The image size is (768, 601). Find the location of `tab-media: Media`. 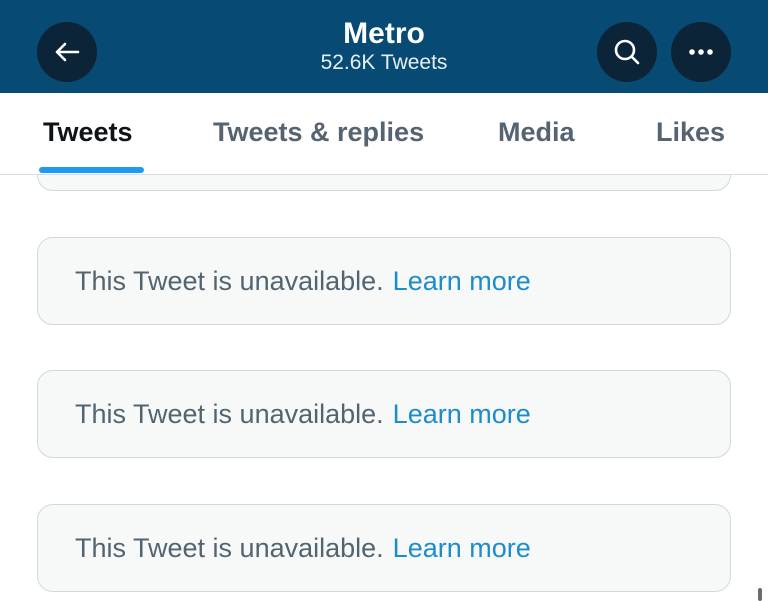

tab-media: Media is located at coordinates (536, 132).